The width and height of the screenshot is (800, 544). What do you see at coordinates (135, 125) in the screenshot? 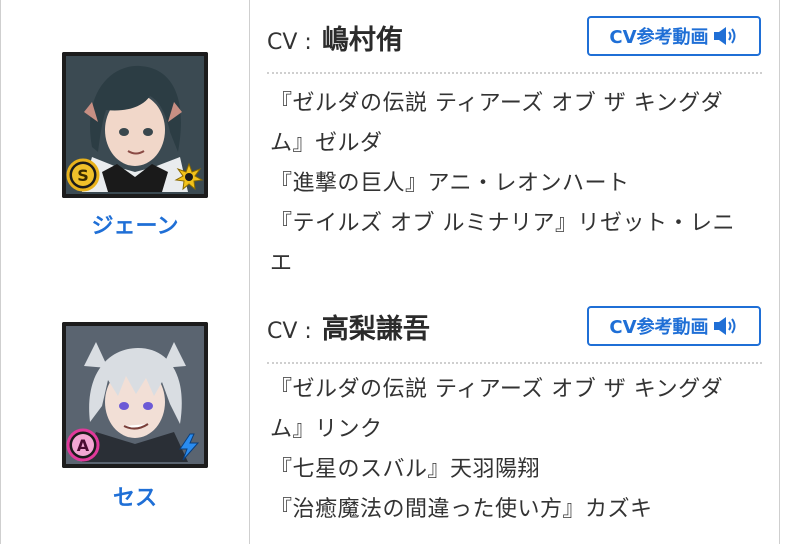
I see `character-portrait-jane: S` at bounding box center [135, 125].